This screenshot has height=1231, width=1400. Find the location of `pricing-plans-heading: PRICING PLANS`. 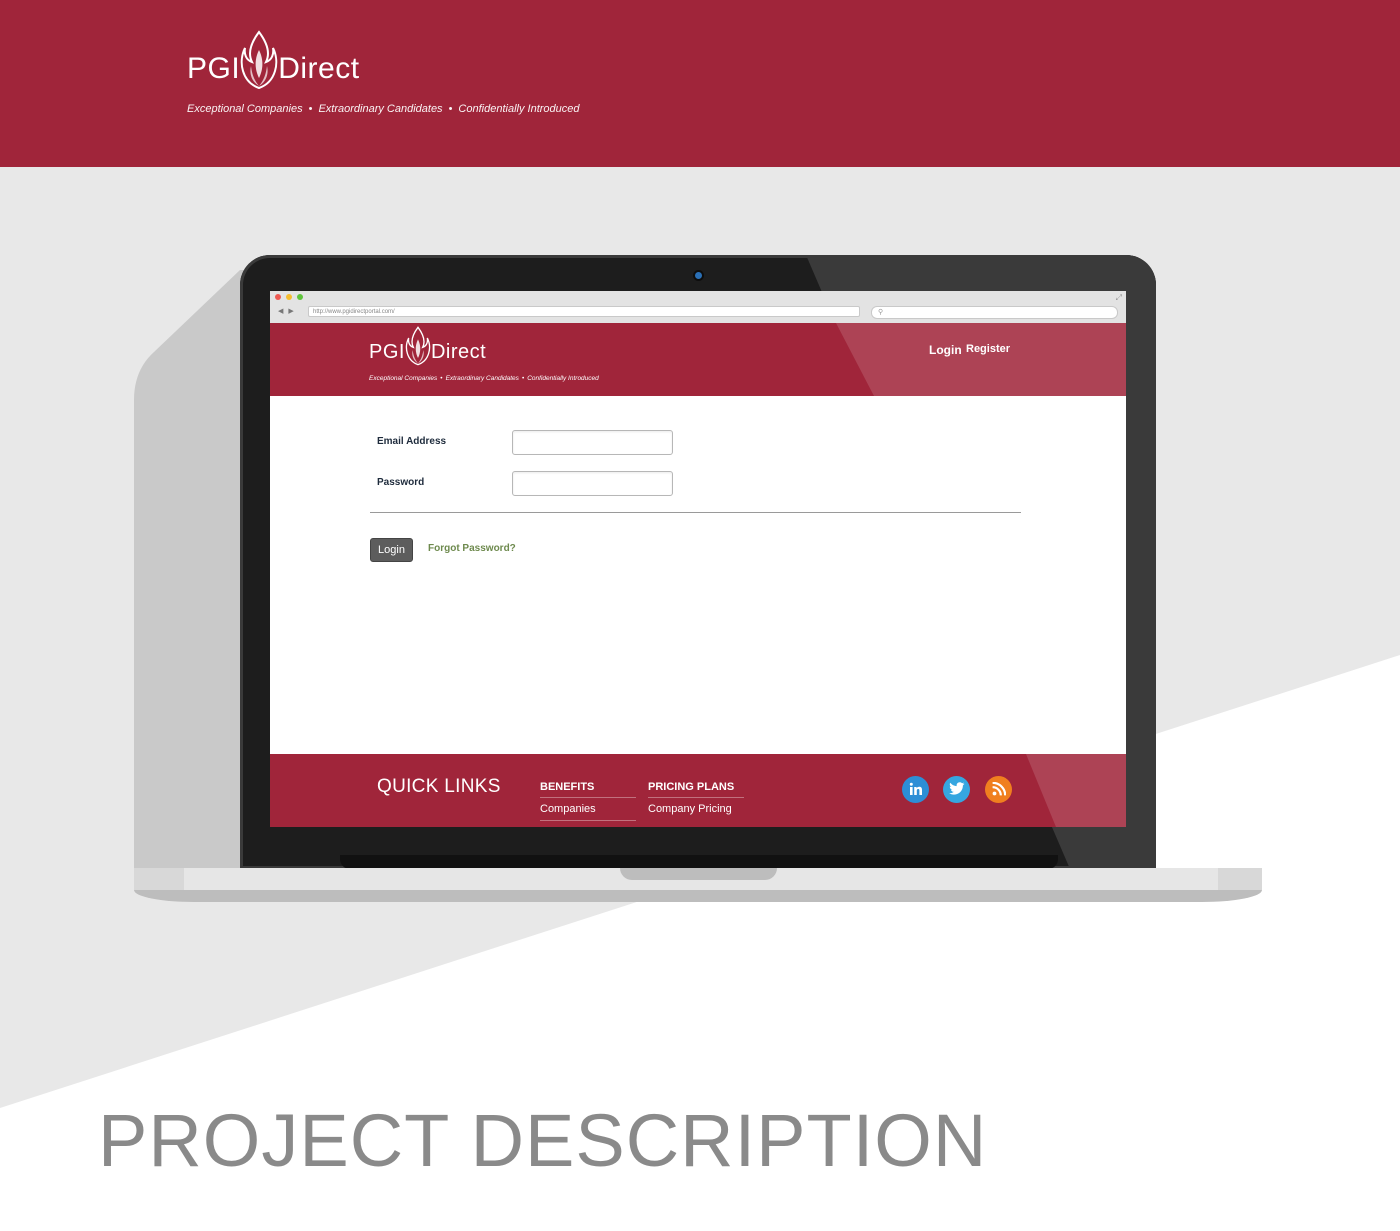

pricing-plans-heading: PRICING PLANS is located at coordinates (691, 787).